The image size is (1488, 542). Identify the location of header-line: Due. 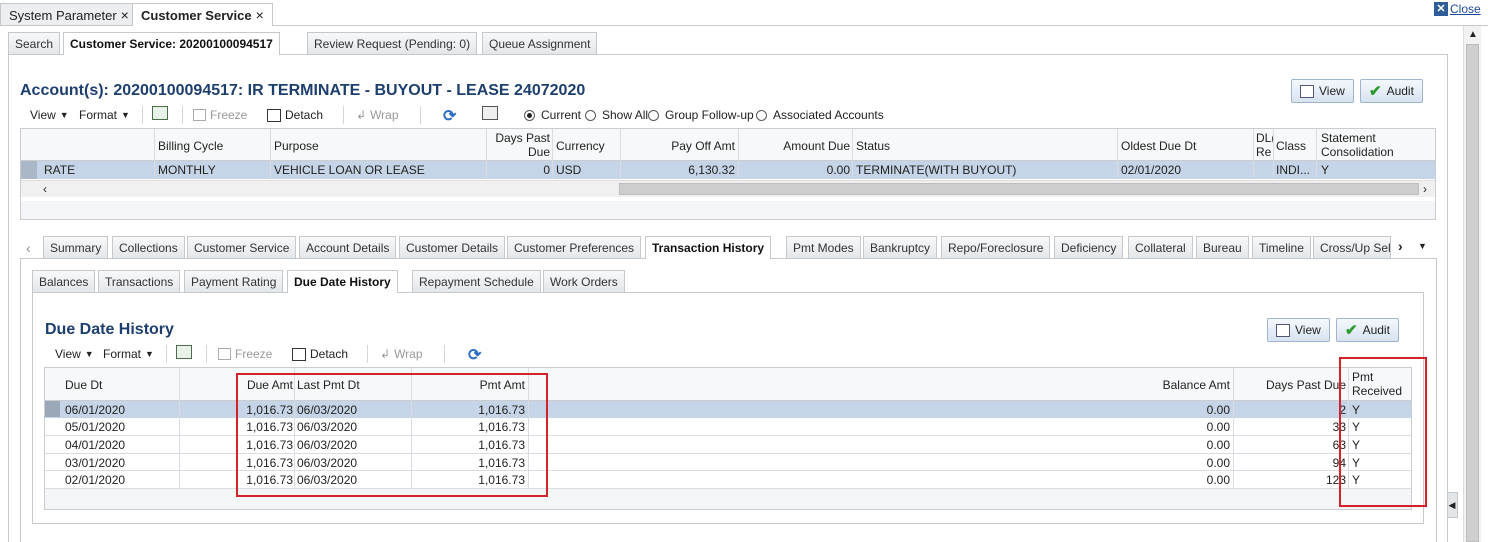
(538, 152).